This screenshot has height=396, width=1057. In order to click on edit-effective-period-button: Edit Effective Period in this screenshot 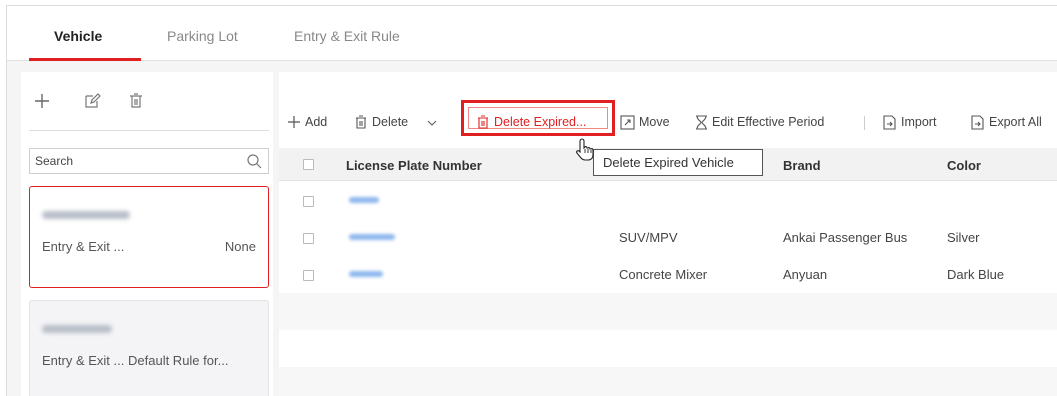, I will do `click(759, 122)`.